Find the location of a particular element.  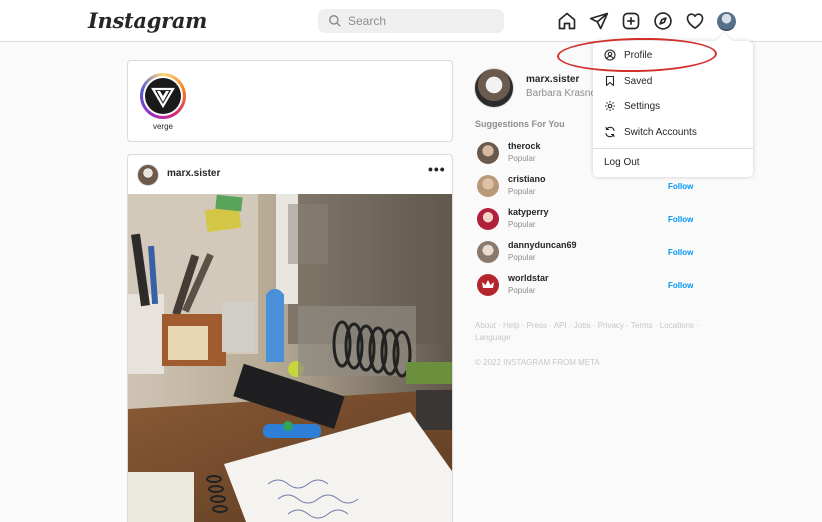

story-username: verge is located at coordinates (162, 126).